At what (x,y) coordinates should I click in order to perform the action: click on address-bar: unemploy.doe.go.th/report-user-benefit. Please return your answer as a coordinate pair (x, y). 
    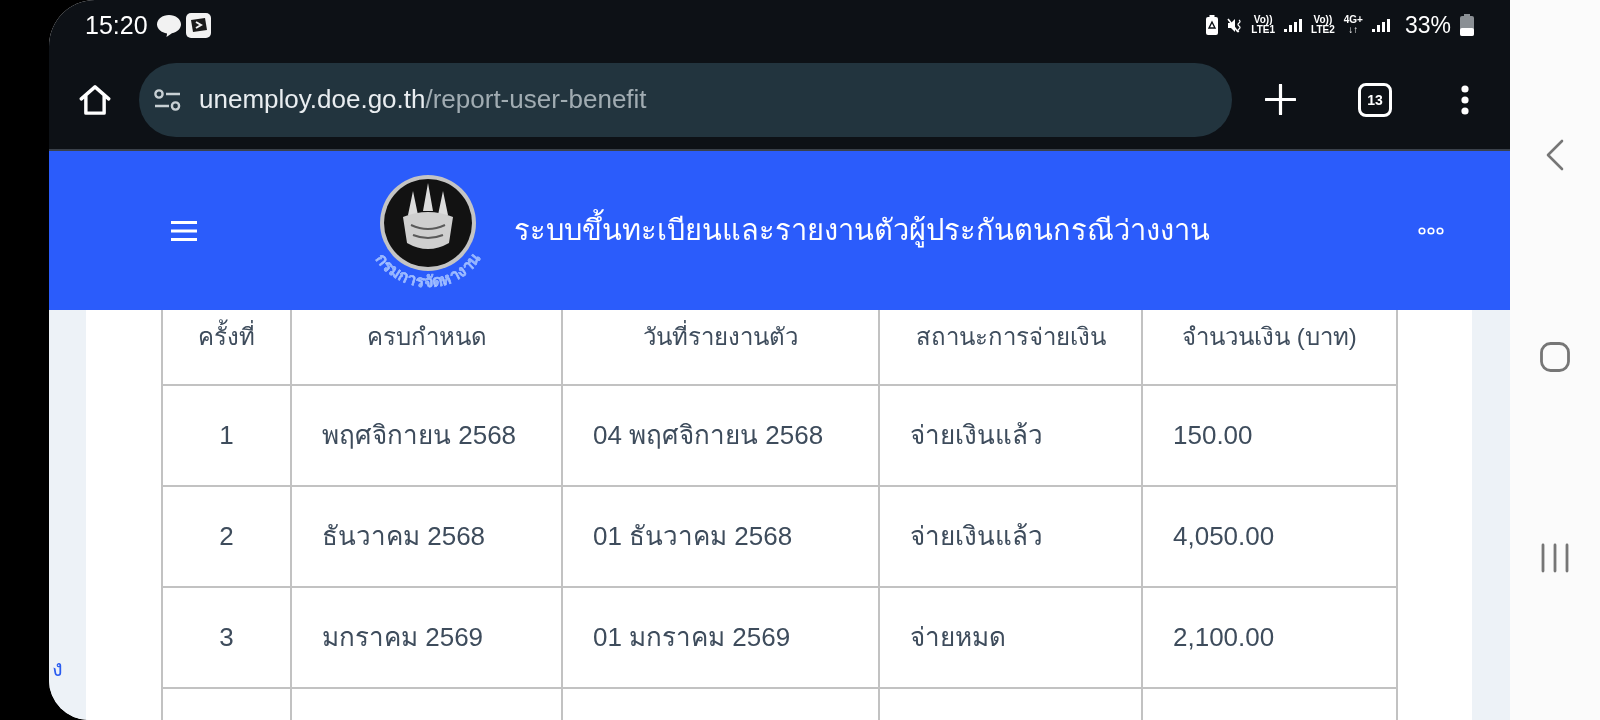
    Looking at the image, I should click on (685, 99).